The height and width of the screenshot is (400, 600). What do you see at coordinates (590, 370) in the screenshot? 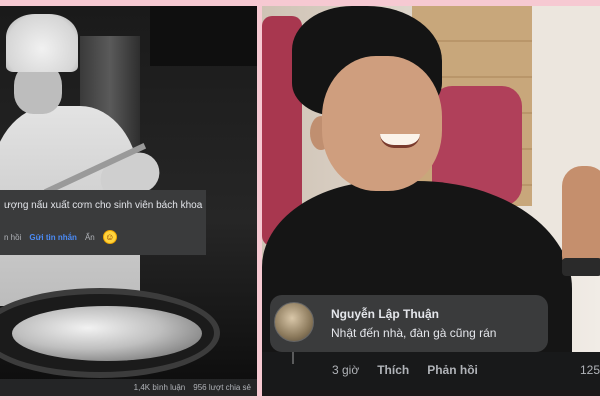
I see `reaction-count: 125` at bounding box center [590, 370].